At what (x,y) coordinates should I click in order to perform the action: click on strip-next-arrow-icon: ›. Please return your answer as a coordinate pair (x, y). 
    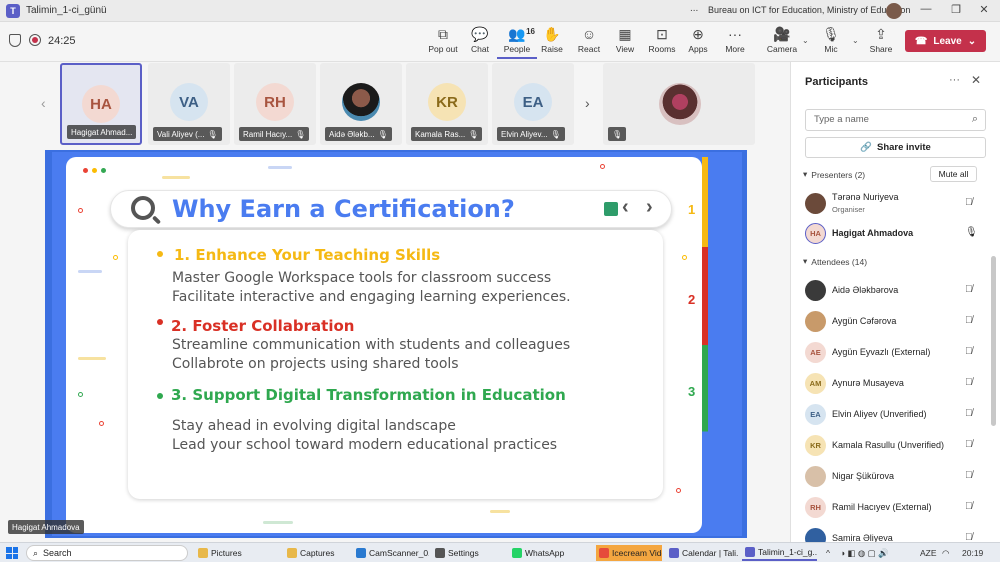
    Looking at the image, I should click on (587, 103).